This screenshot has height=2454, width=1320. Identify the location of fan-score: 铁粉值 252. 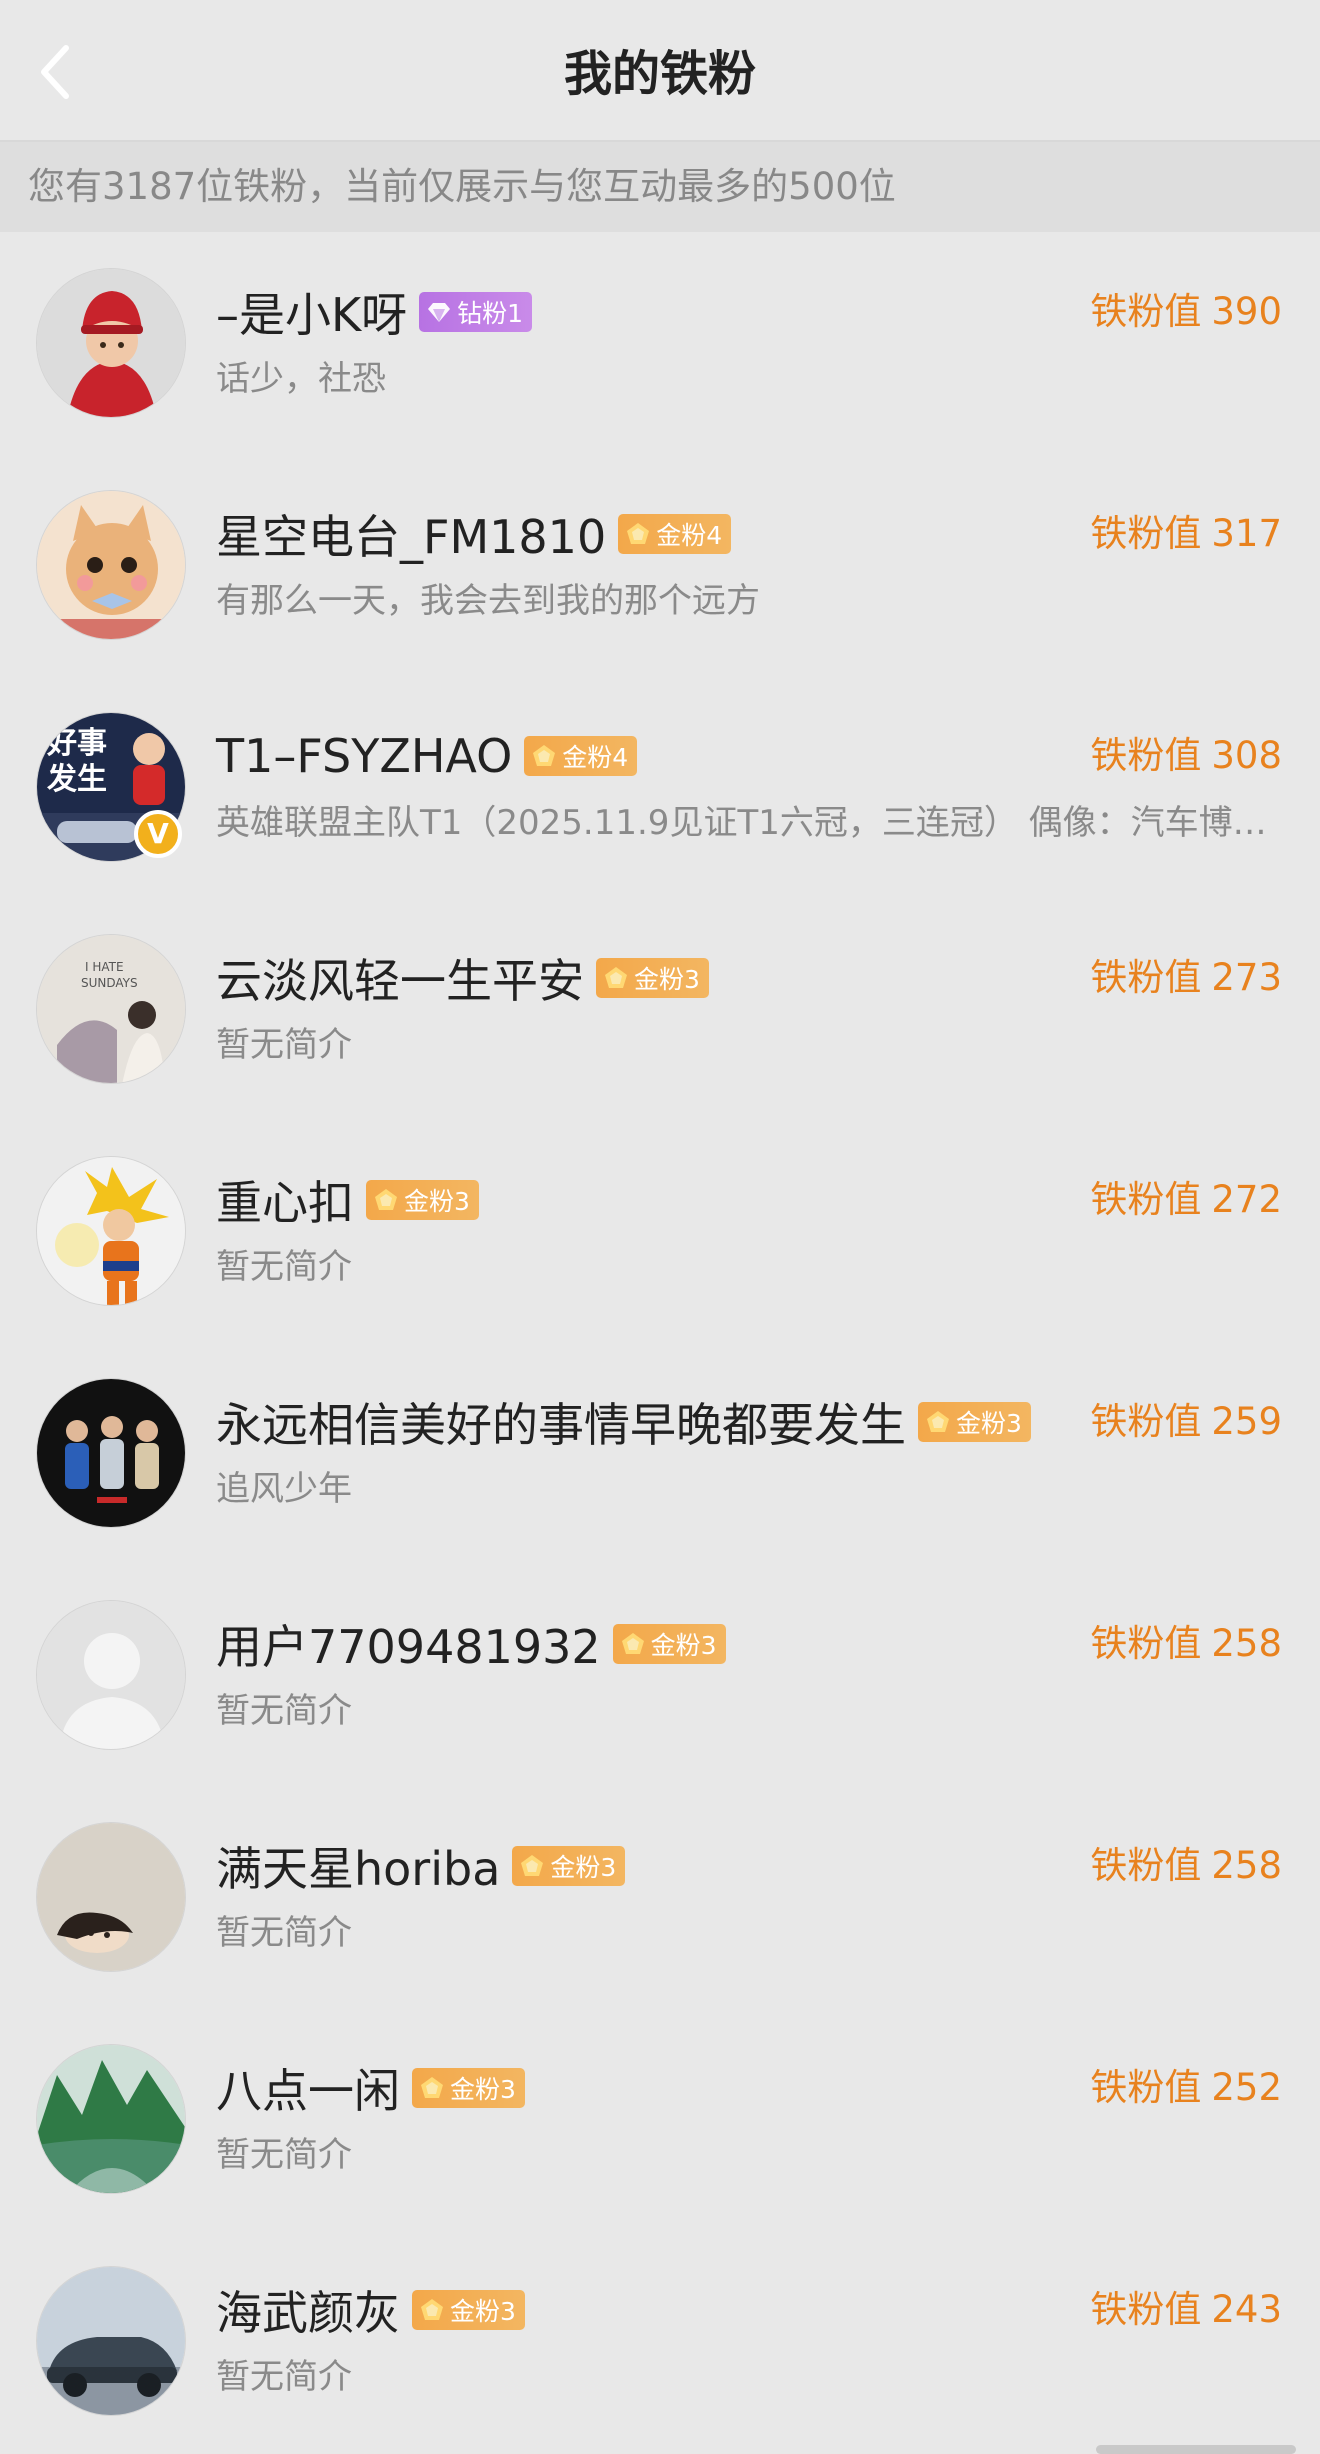
(1186, 2088).